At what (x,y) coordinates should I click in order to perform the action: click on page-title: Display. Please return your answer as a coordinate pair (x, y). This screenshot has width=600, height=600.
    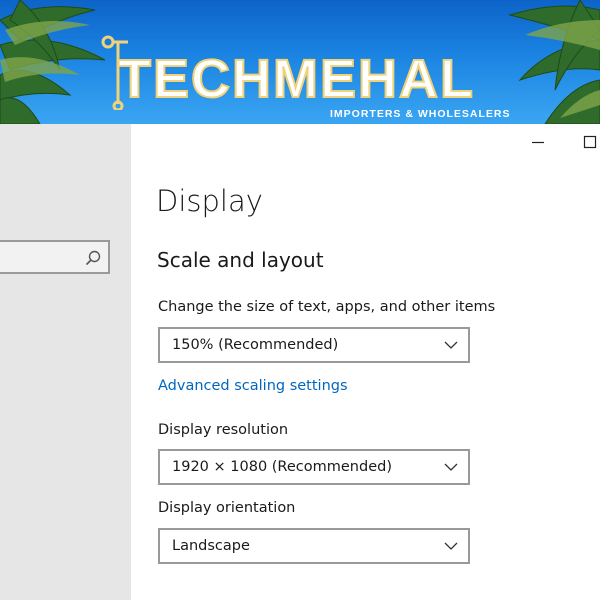
    Looking at the image, I should click on (209, 201).